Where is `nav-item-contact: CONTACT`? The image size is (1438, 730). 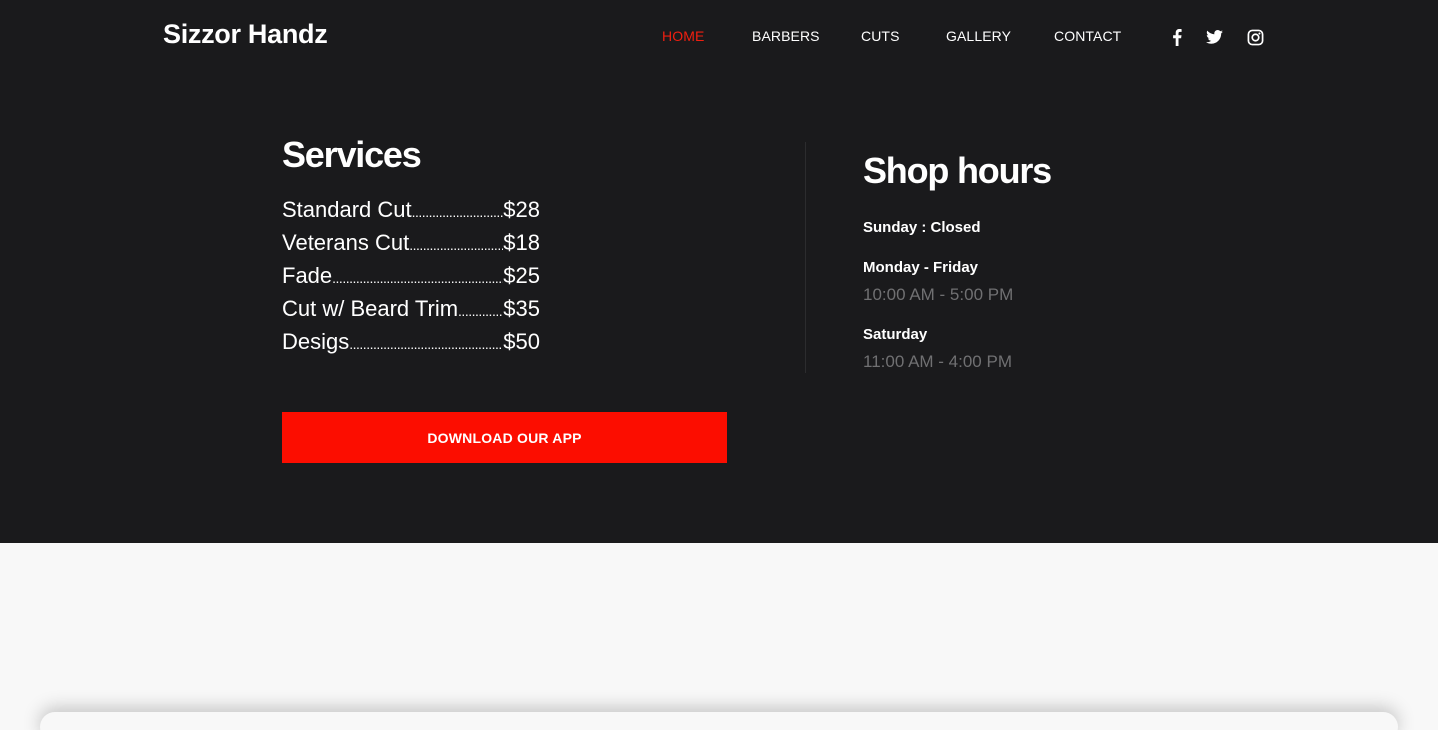
nav-item-contact: CONTACT is located at coordinates (1087, 36).